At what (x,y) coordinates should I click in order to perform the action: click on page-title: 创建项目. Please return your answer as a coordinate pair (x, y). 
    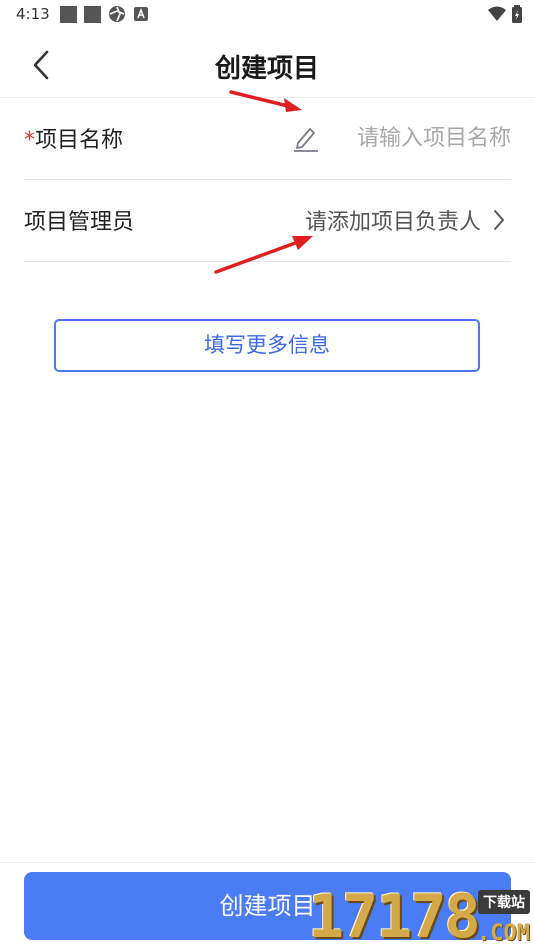
    Looking at the image, I should click on (266, 69).